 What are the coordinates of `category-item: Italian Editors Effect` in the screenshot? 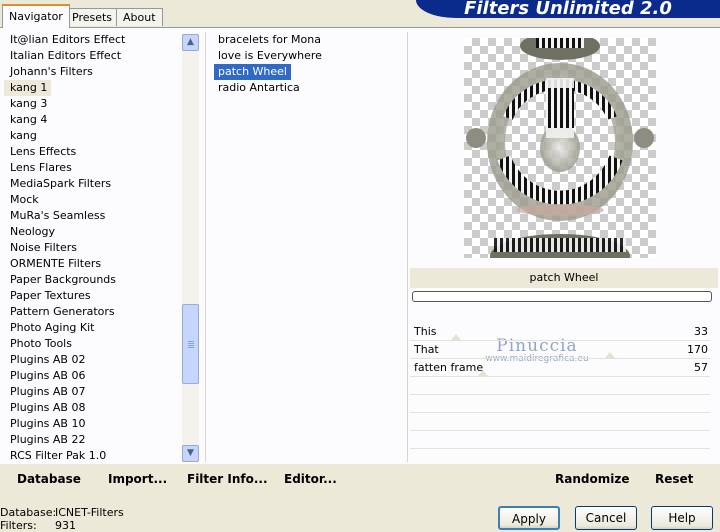 It's located at (92, 56).